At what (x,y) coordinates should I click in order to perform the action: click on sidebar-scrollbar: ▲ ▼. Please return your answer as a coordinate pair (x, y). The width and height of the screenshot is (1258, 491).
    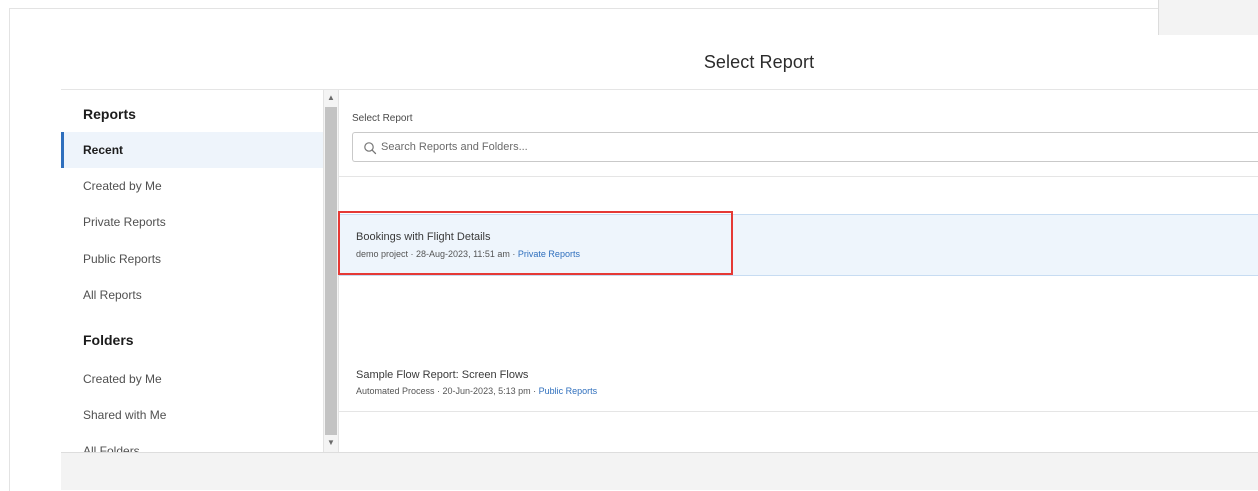
    Looking at the image, I should click on (331, 271).